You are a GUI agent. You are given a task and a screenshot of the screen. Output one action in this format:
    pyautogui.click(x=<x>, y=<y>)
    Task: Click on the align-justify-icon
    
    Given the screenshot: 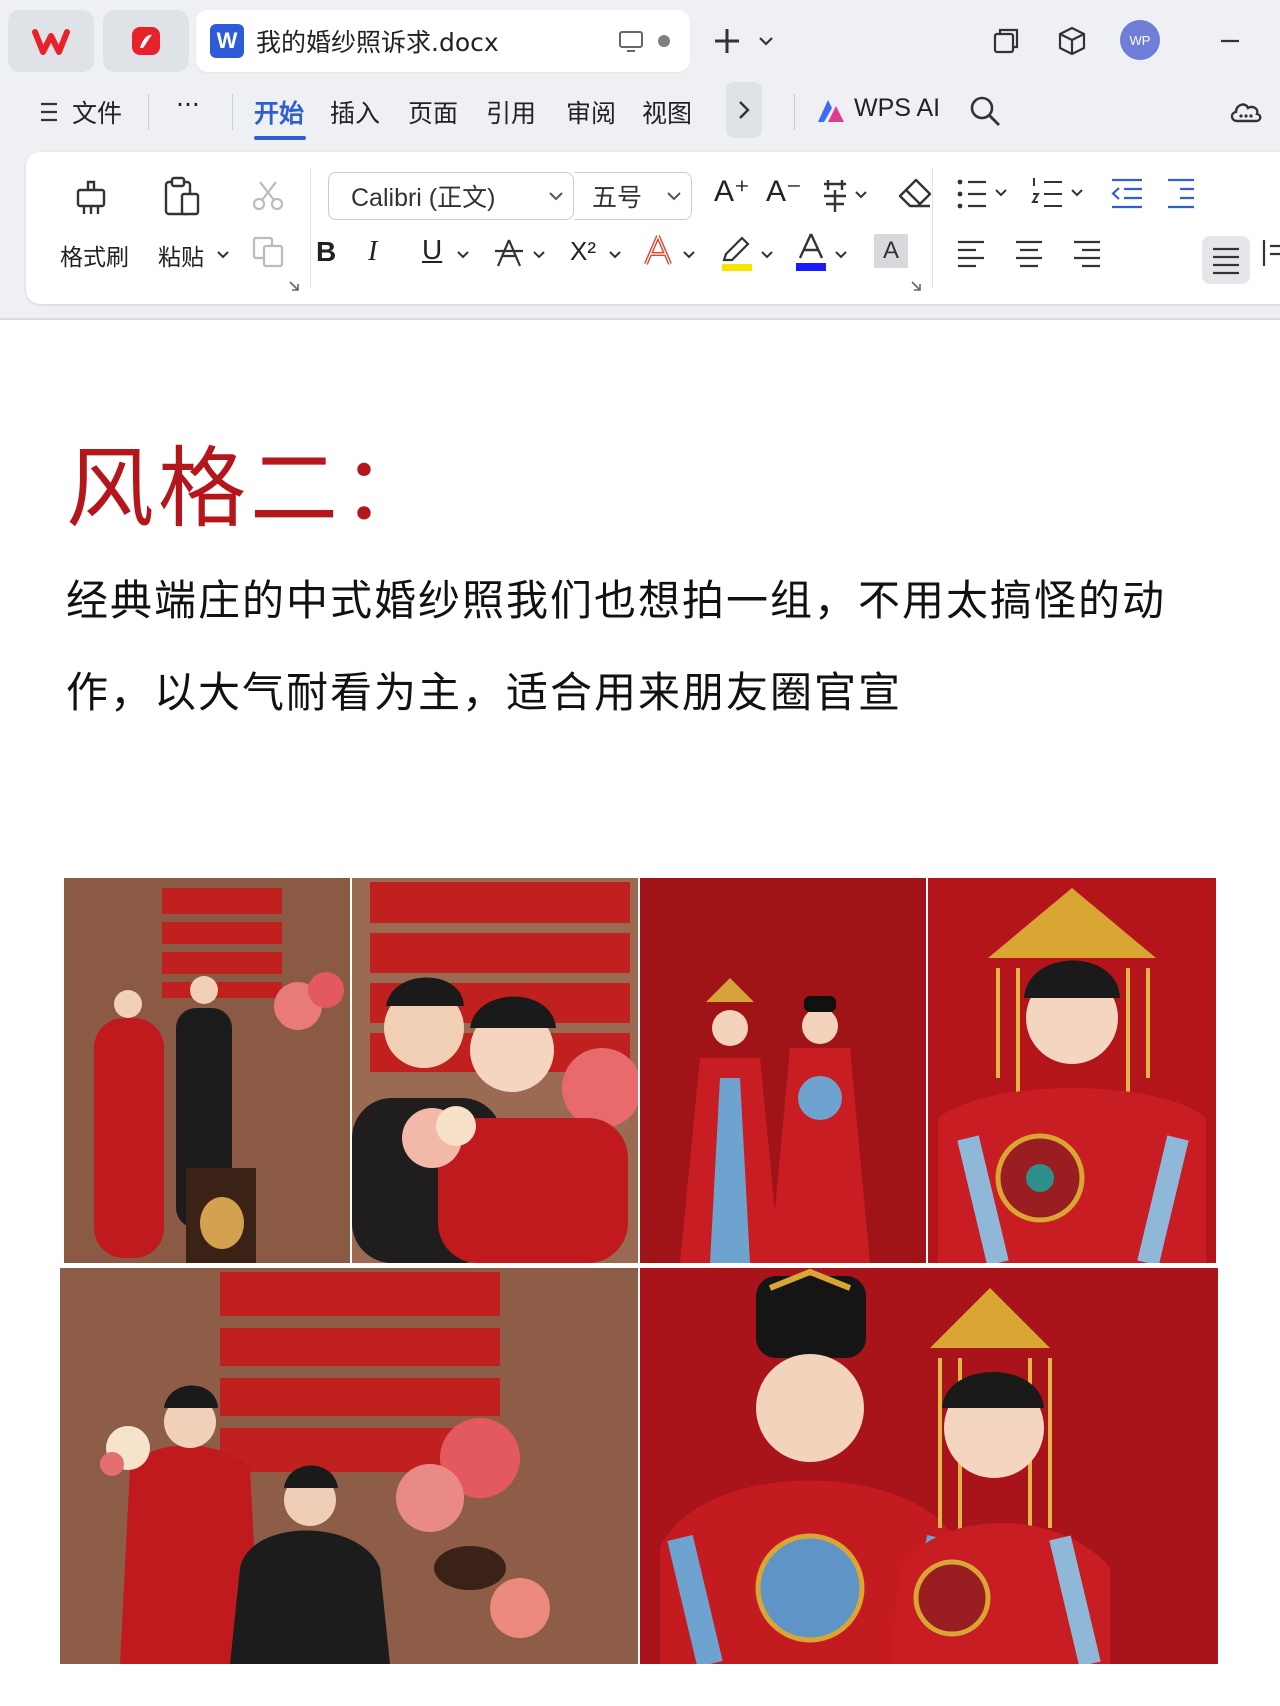 What is the action you would take?
    pyautogui.click(x=1226, y=261)
    